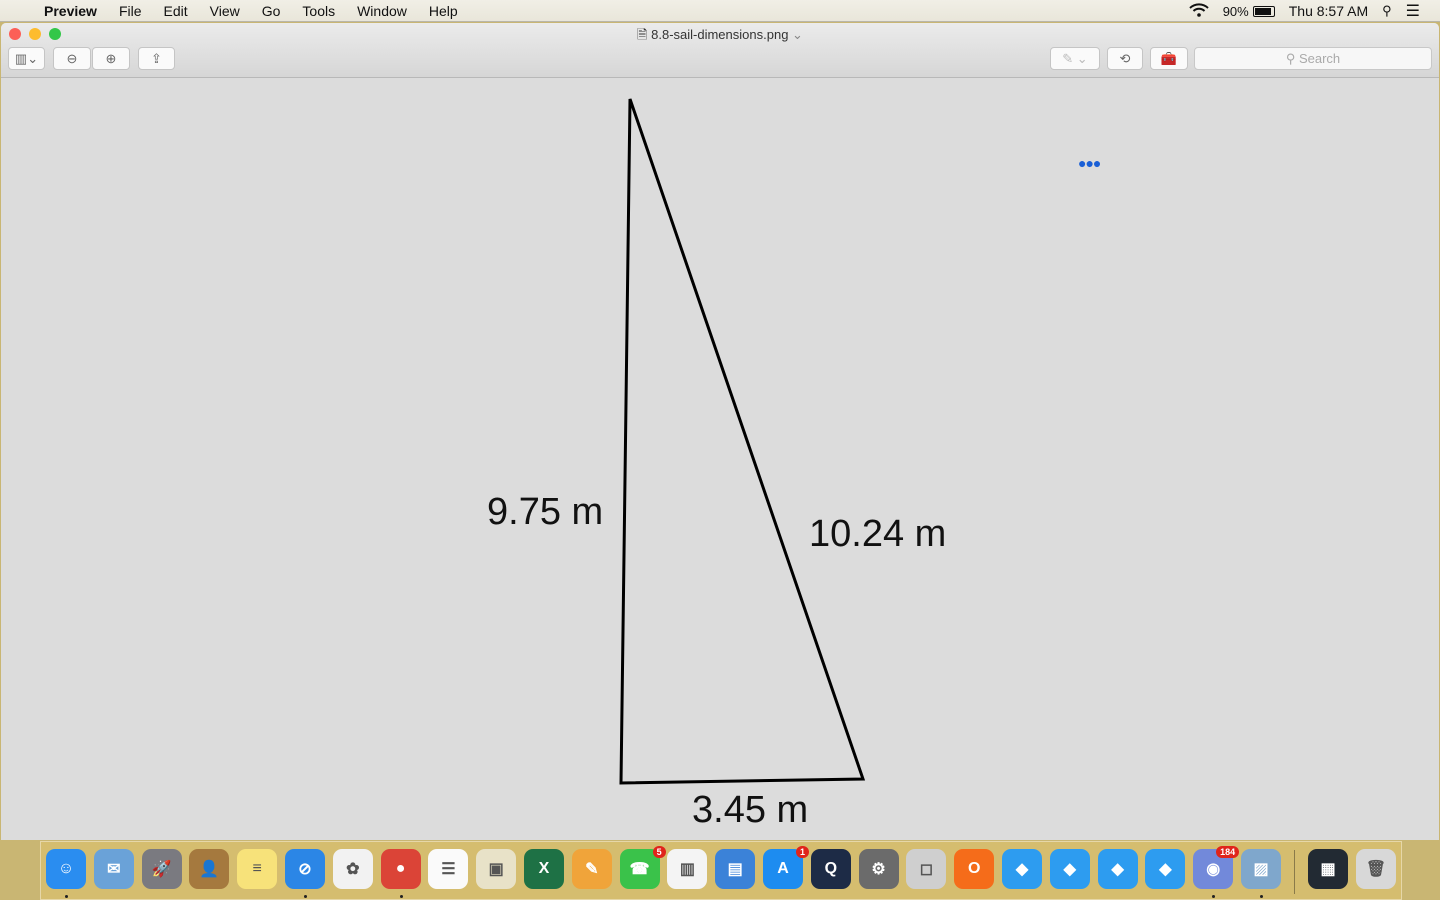 The height and width of the screenshot is (900, 1440). Describe the element at coordinates (545, 512) in the screenshot. I see `left-side-label: 9.75 m` at that location.